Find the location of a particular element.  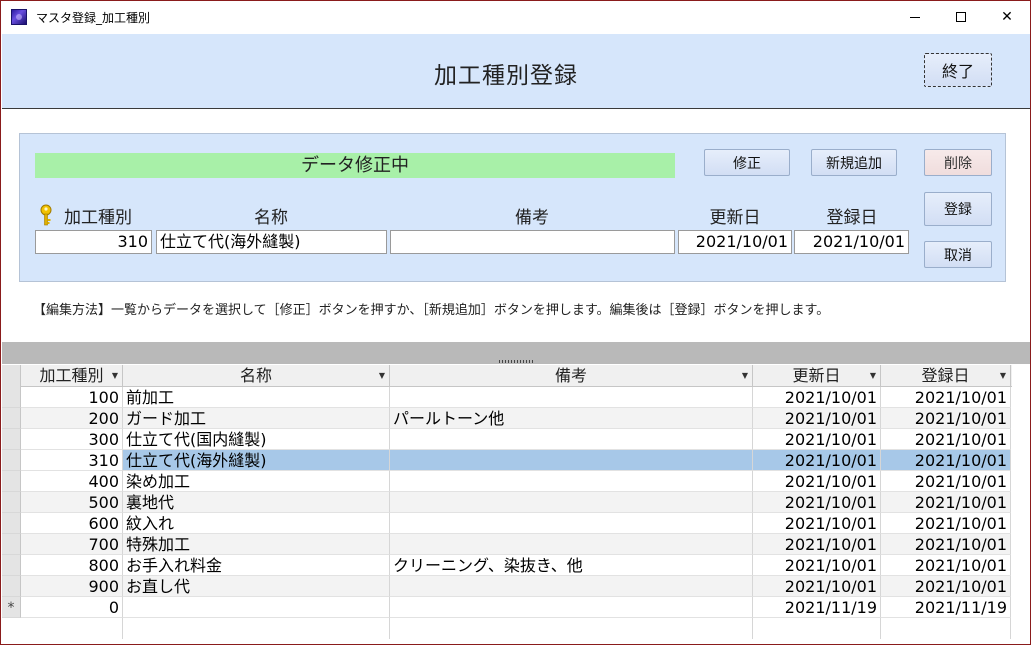

table-row: 100 前加工 2021/10/01 2021/10/01 is located at coordinates (507, 397).